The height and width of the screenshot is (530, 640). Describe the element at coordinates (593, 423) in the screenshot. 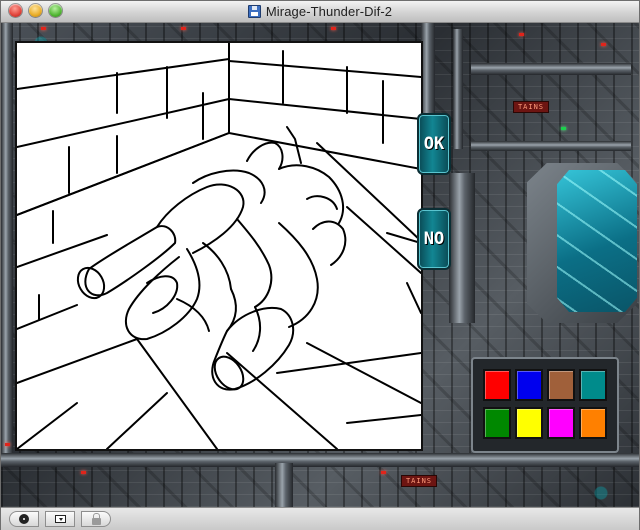

I see `color-swatch-orange` at that location.